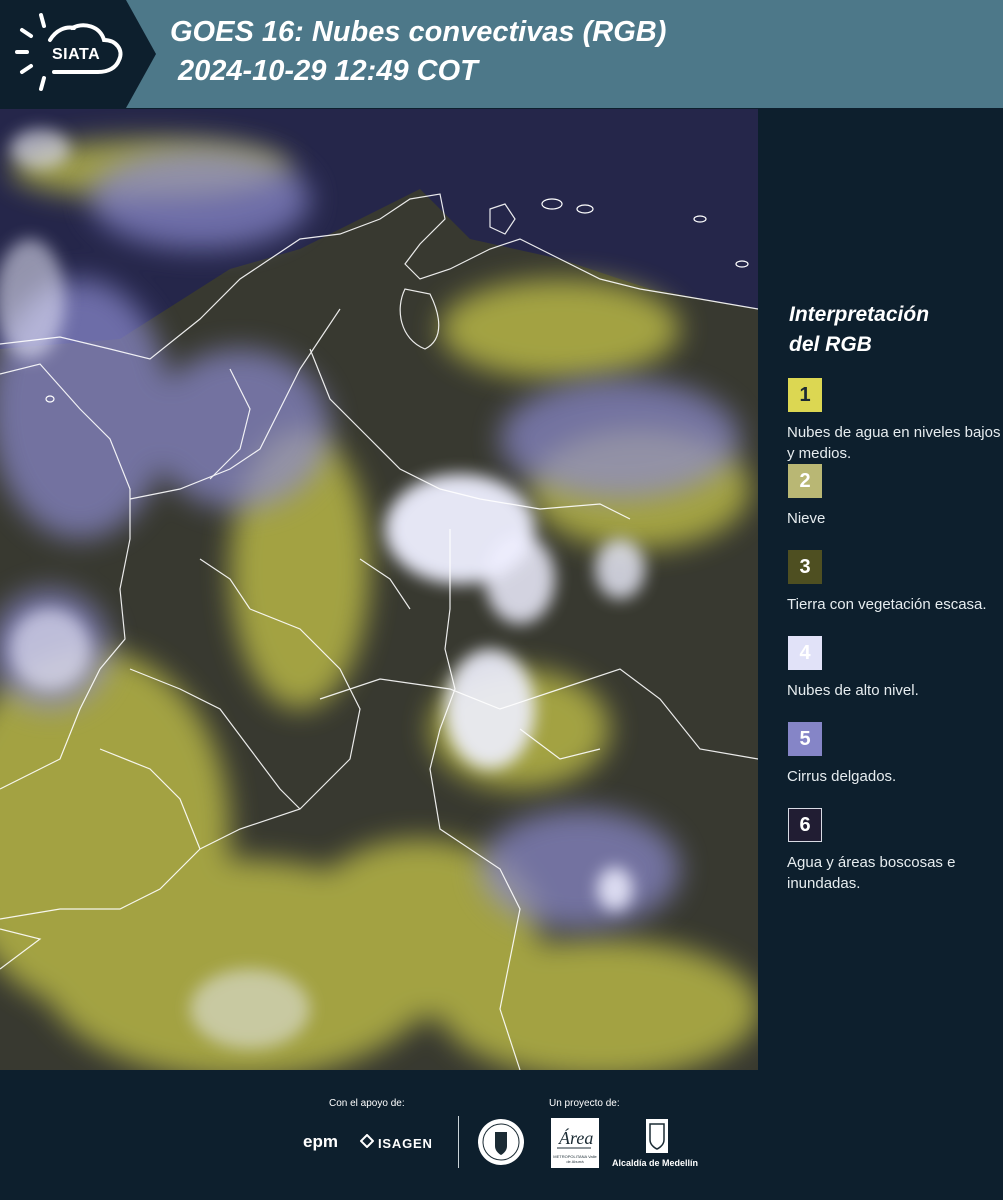  Describe the element at coordinates (405, 1143) in the screenshot. I see `isagen-logo: ISAGEN` at that location.